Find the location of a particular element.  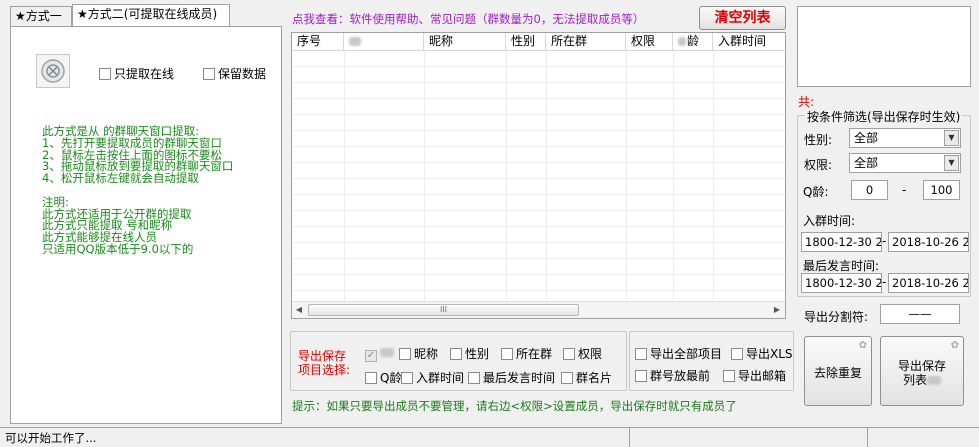

export-email-checkbox: 导出邮箱 is located at coordinates (754, 375).